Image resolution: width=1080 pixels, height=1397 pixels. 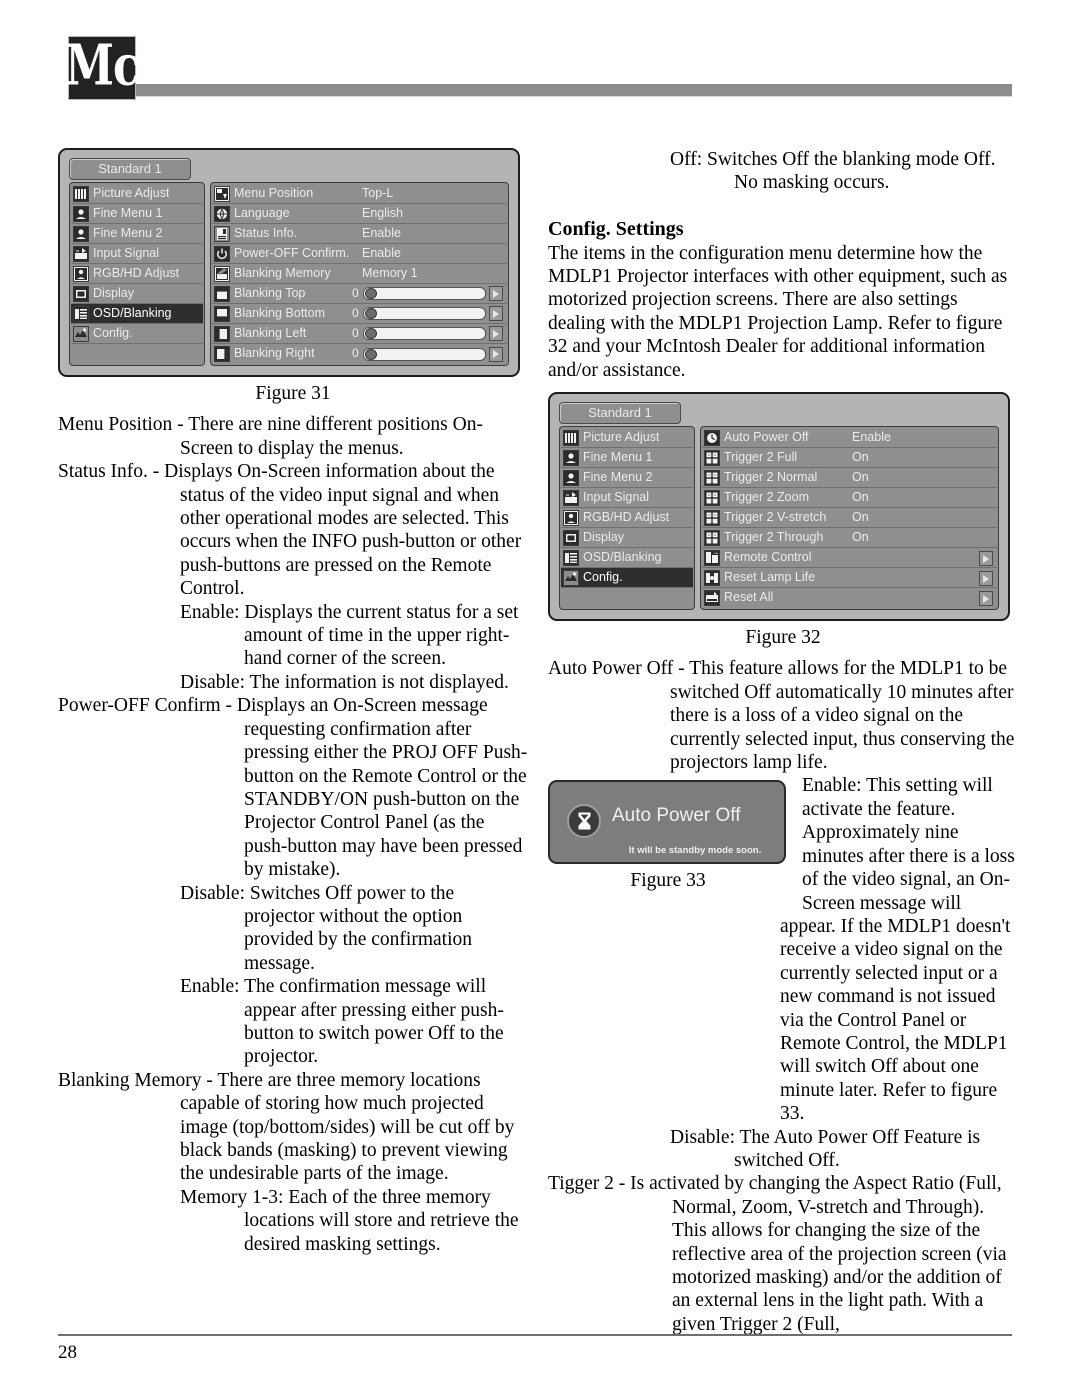 I want to click on logo-text: Mc, so click(x=102, y=66).